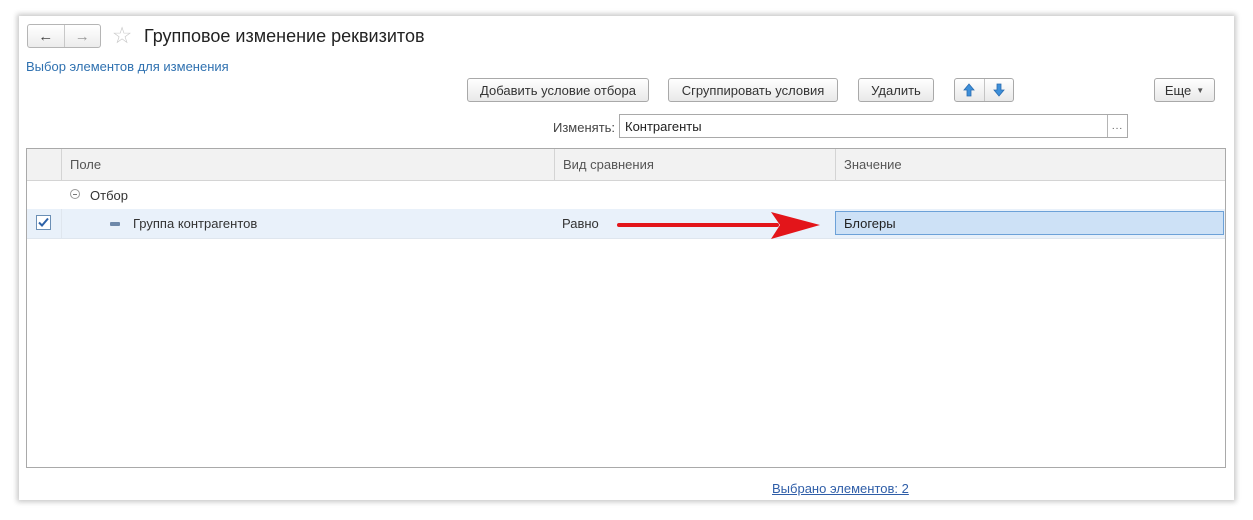  Describe the element at coordinates (718, 225) in the screenshot. I see `annotation-arrow-icon` at that location.